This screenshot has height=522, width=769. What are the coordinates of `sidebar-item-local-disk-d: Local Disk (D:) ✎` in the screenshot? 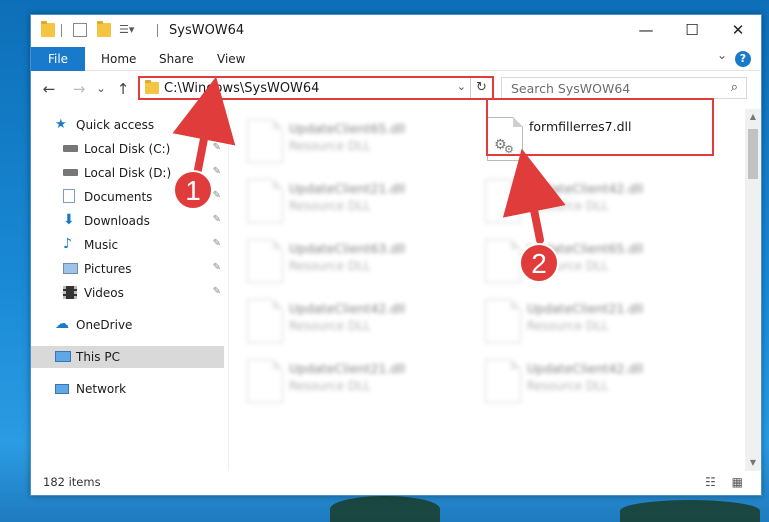 It's located at (127, 173).